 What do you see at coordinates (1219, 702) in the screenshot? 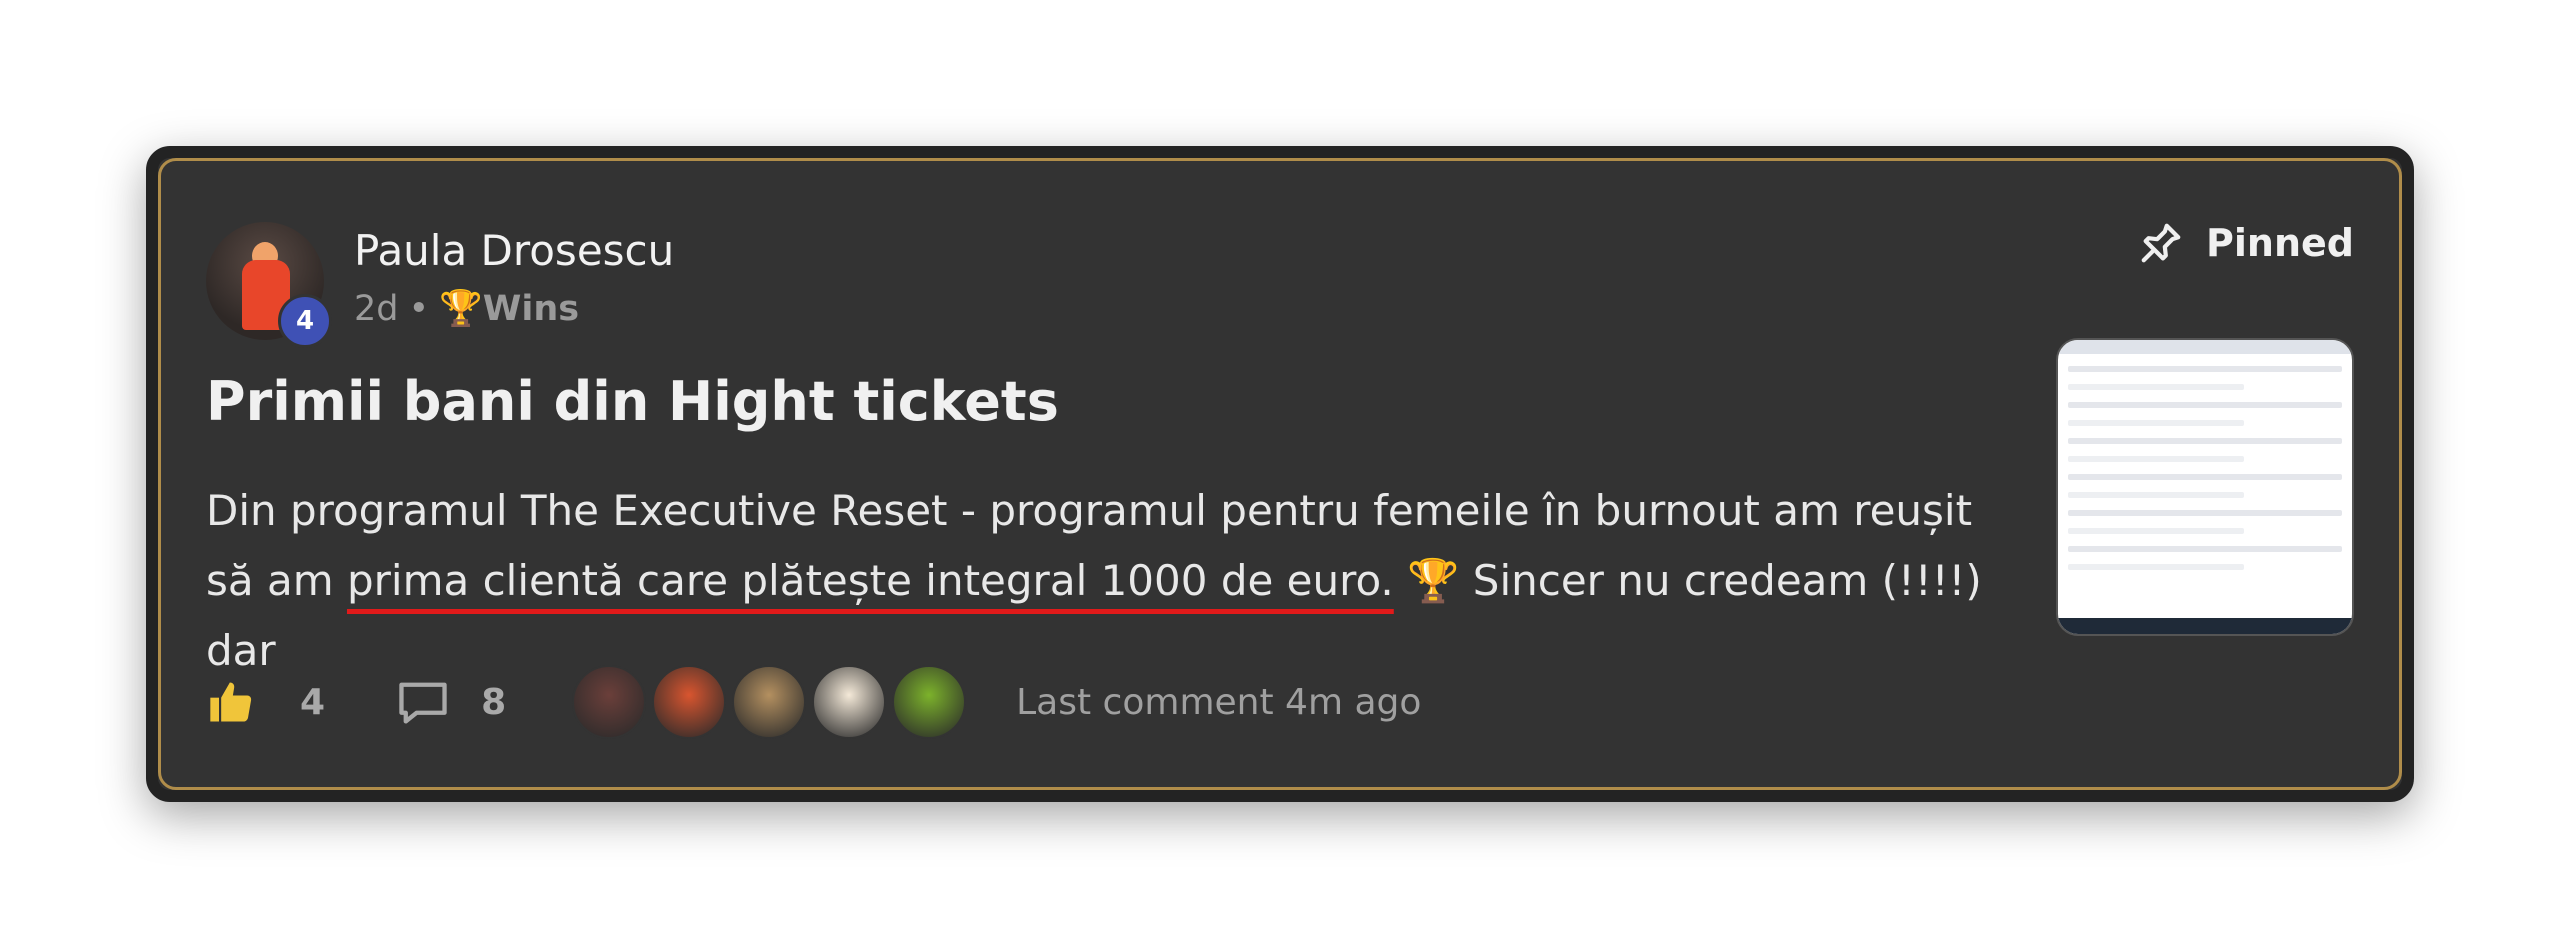
I see `last-comment-time: Last comment 4m ago` at bounding box center [1219, 702].